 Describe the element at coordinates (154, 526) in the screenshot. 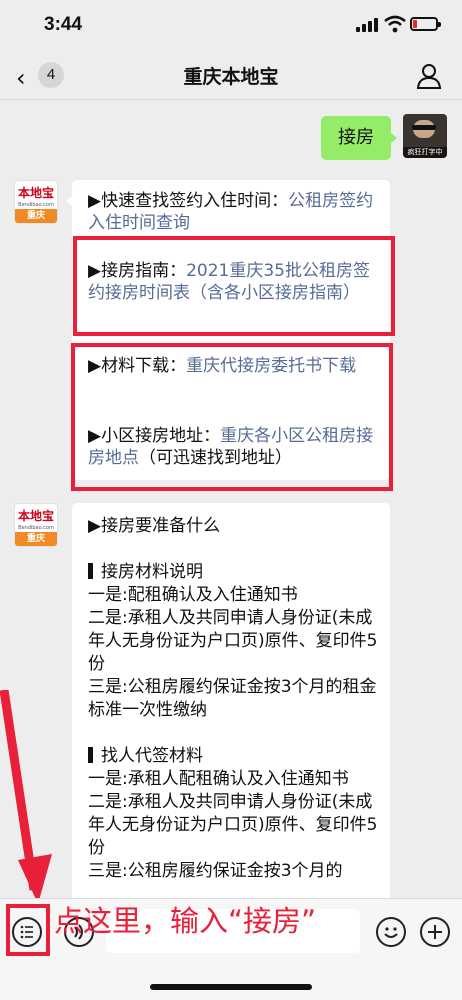

I see `message-line: ▶接房要准备什么` at that location.